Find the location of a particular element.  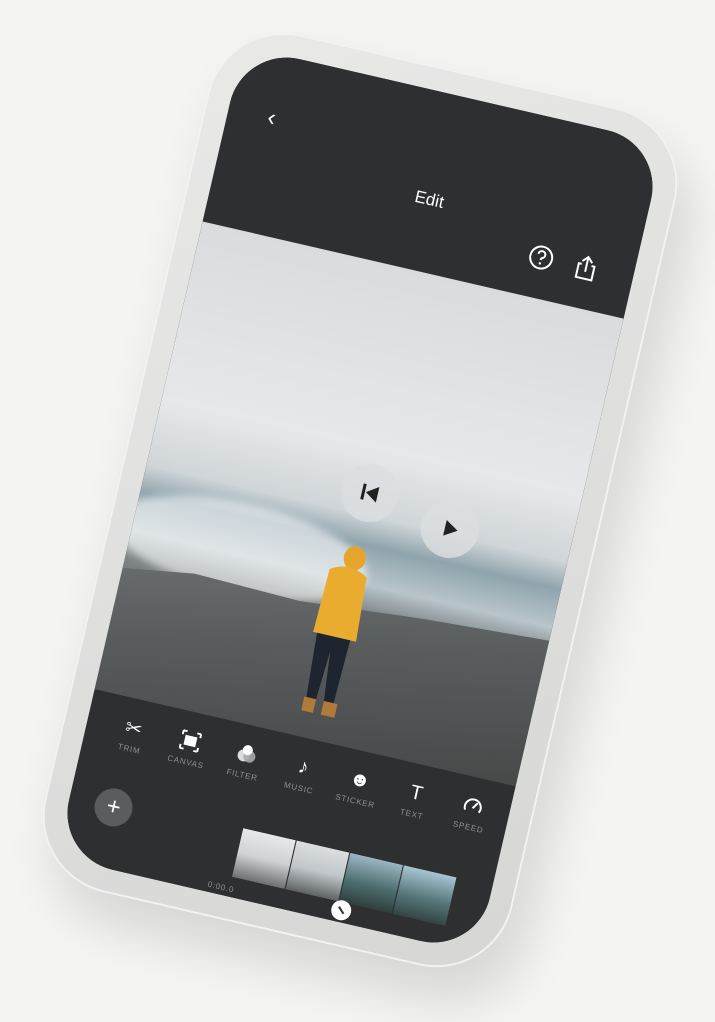

skip-back-icon is located at coordinates (370, 493).